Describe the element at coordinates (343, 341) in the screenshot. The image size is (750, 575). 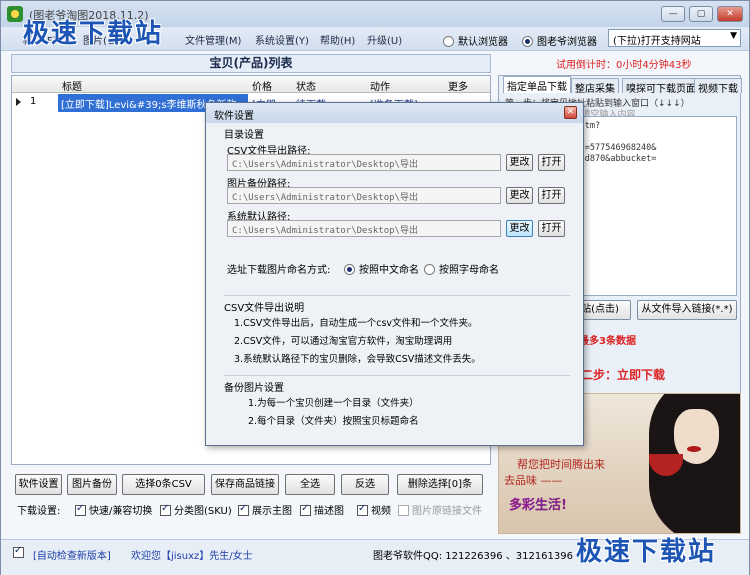
I see `csv-note-2: 2.CSV文件，可以通过淘宝官方软件，淘宝助理调用` at that location.